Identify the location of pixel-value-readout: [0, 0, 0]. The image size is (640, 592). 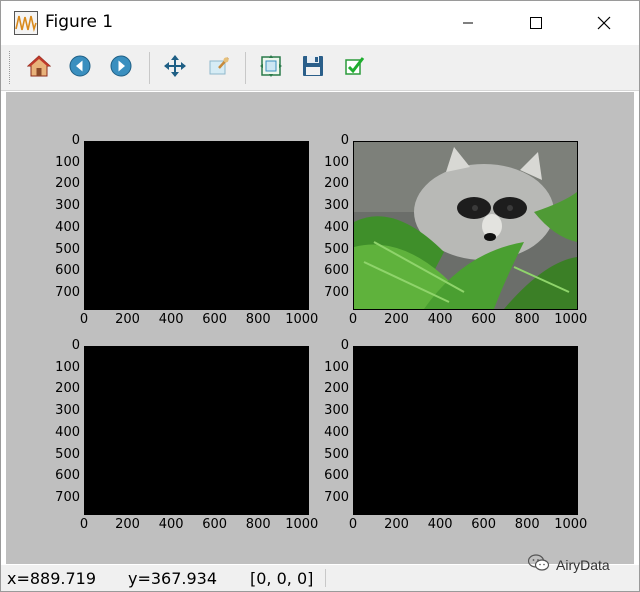
(282, 578).